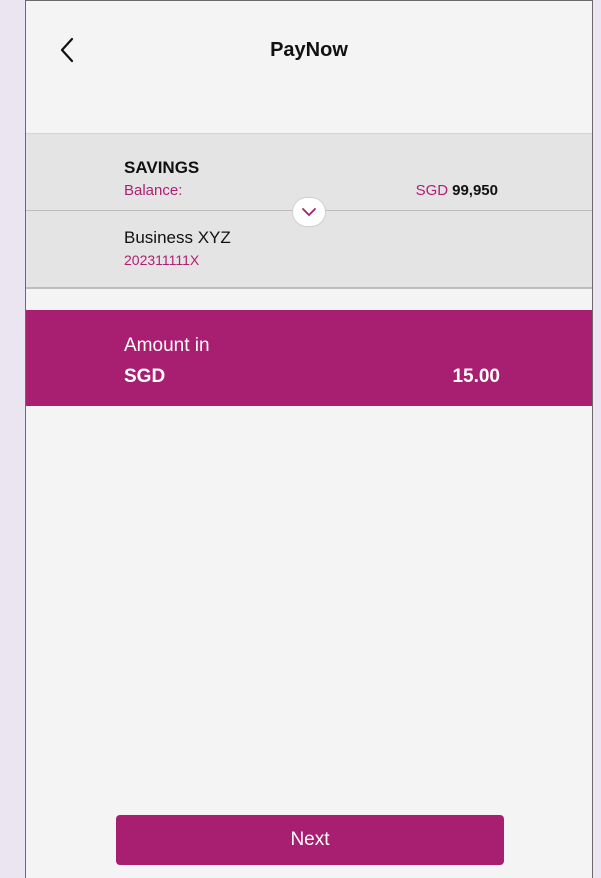 The width and height of the screenshot is (601, 878). I want to click on payee-id: 202311111X, so click(162, 260).